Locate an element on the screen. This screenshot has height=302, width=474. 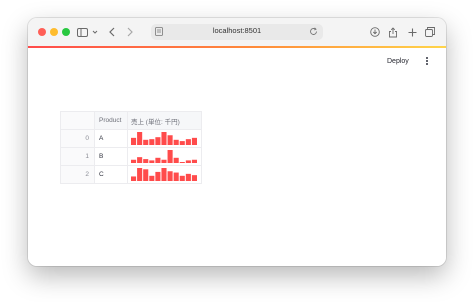
url-text: localhost:8501 is located at coordinates (237, 30).